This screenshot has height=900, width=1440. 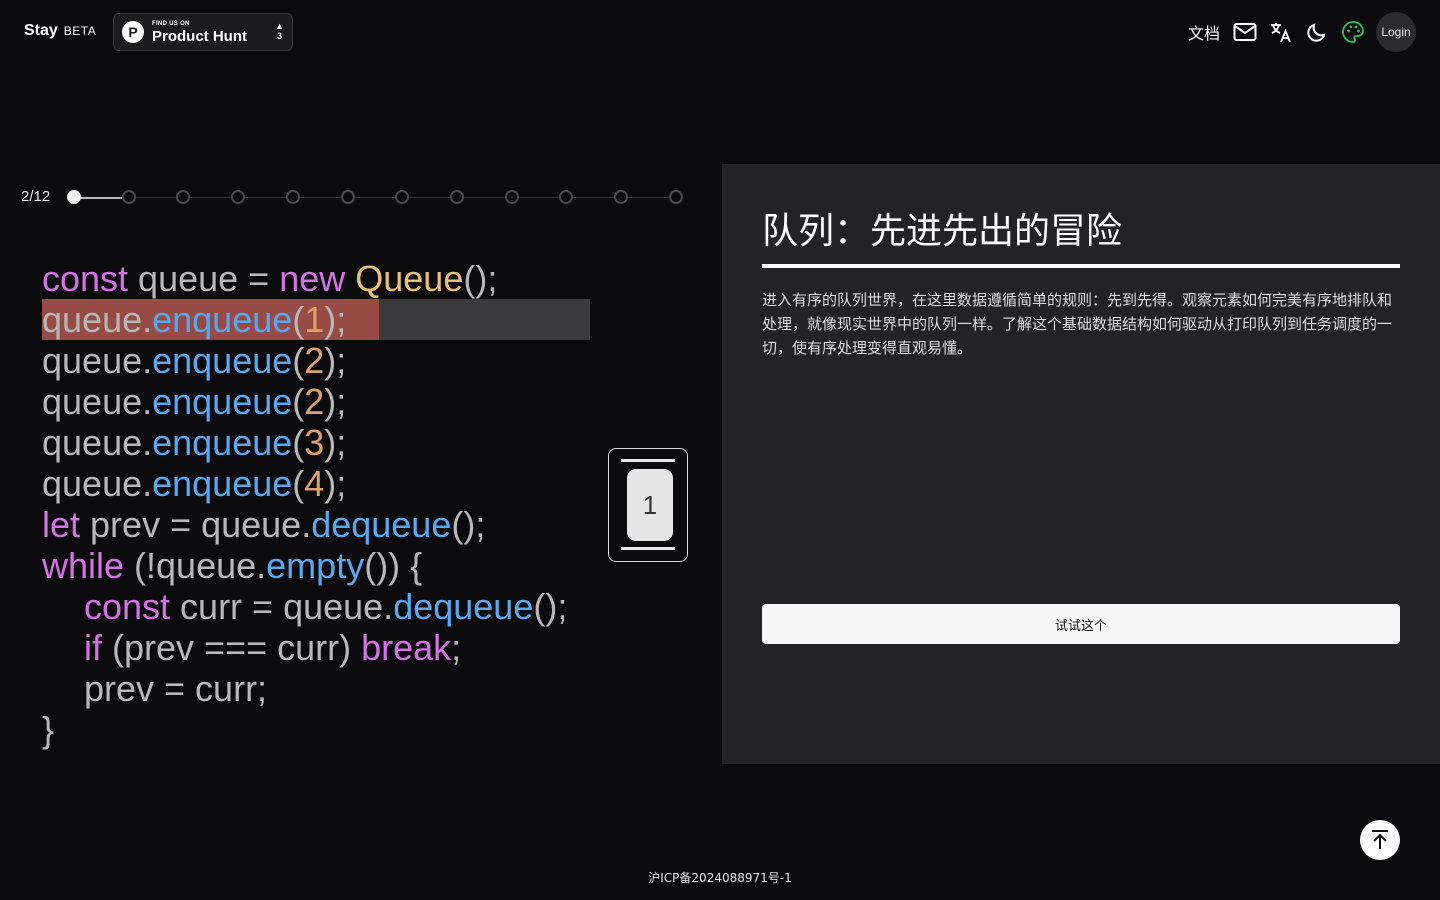 I want to click on code-token: if, so click(x=93, y=647).